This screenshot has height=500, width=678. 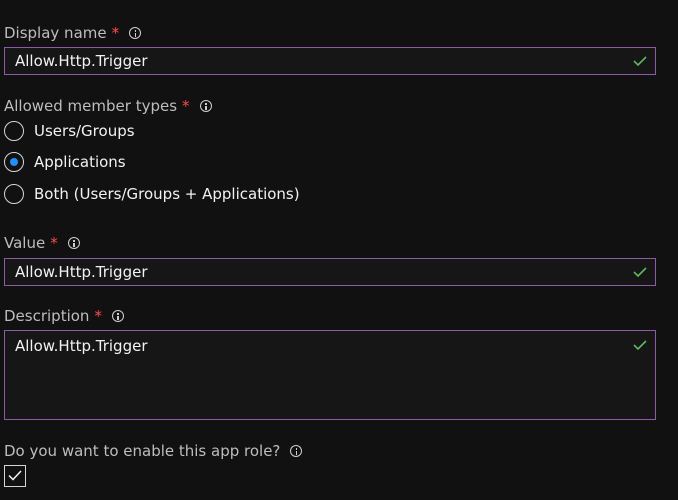 I want to click on member-types-label: Allowed member types *, so click(x=108, y=106).